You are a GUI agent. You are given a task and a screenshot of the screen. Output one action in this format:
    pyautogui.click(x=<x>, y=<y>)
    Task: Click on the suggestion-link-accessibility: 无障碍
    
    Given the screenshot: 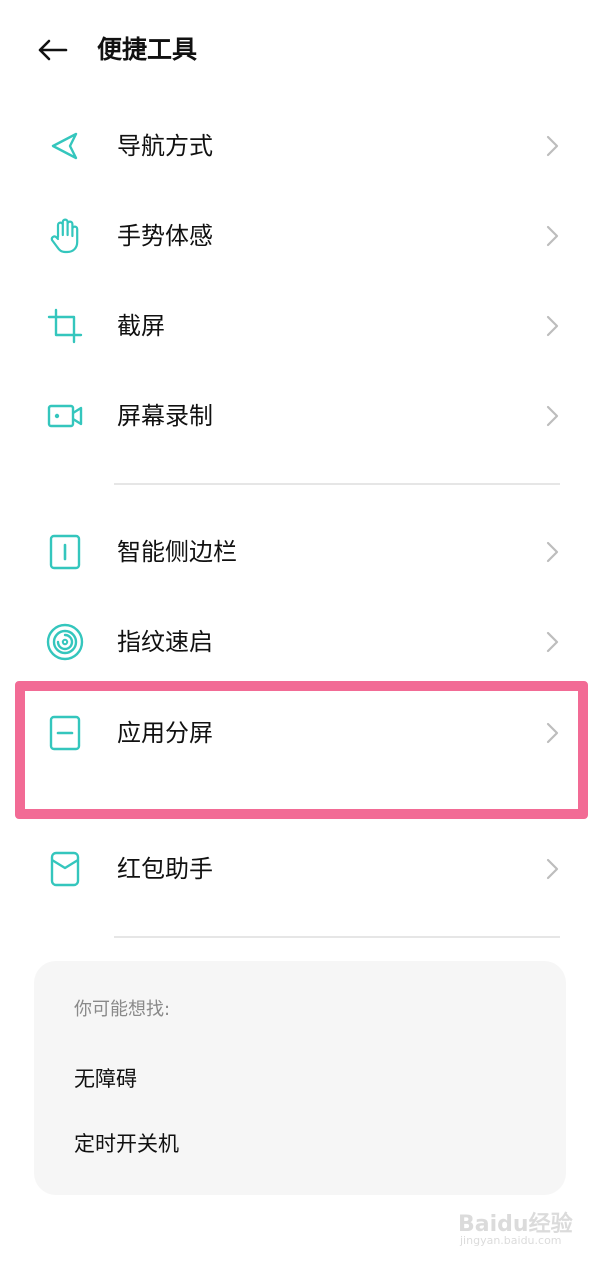 What is the action you would take?
    pyautogui.click(x=105, y=1078)
    